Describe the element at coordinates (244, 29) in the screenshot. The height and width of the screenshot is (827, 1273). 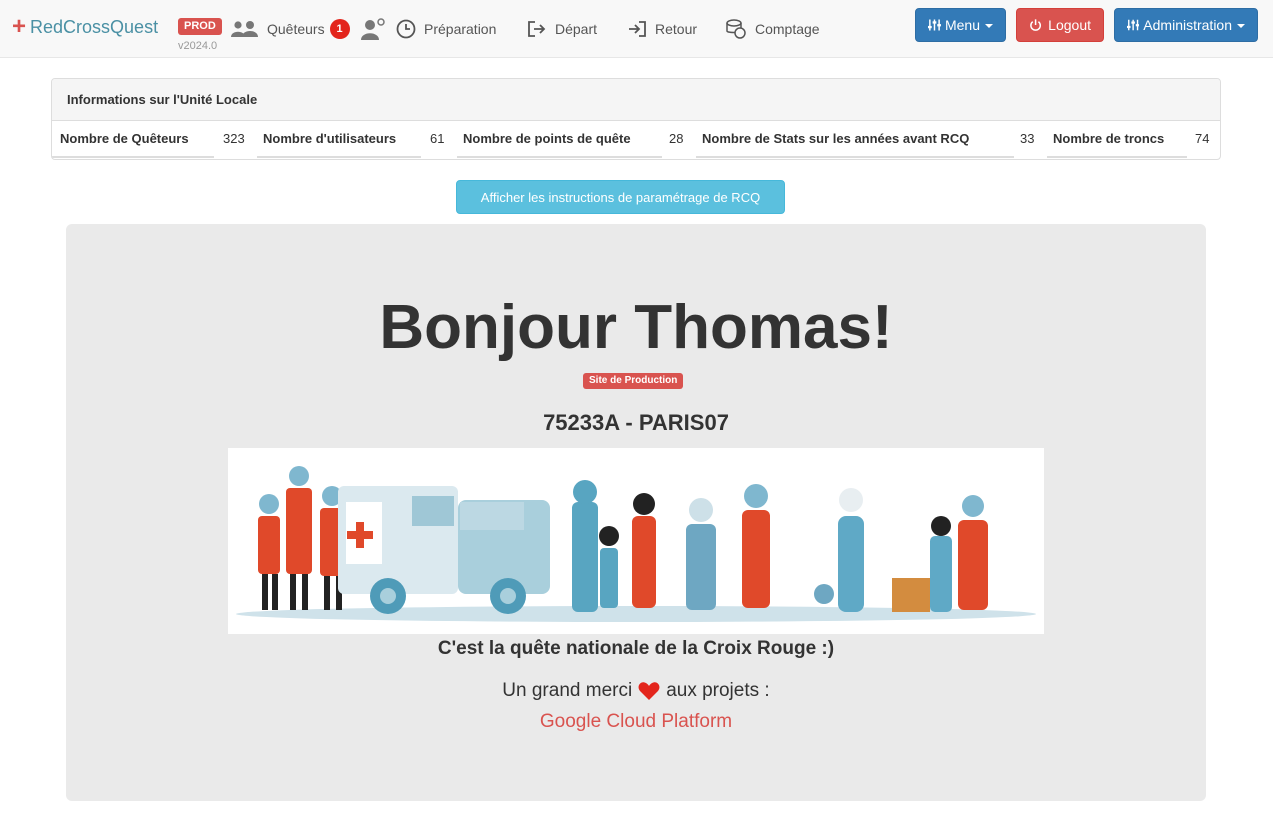
I see `users-icon` at that location.